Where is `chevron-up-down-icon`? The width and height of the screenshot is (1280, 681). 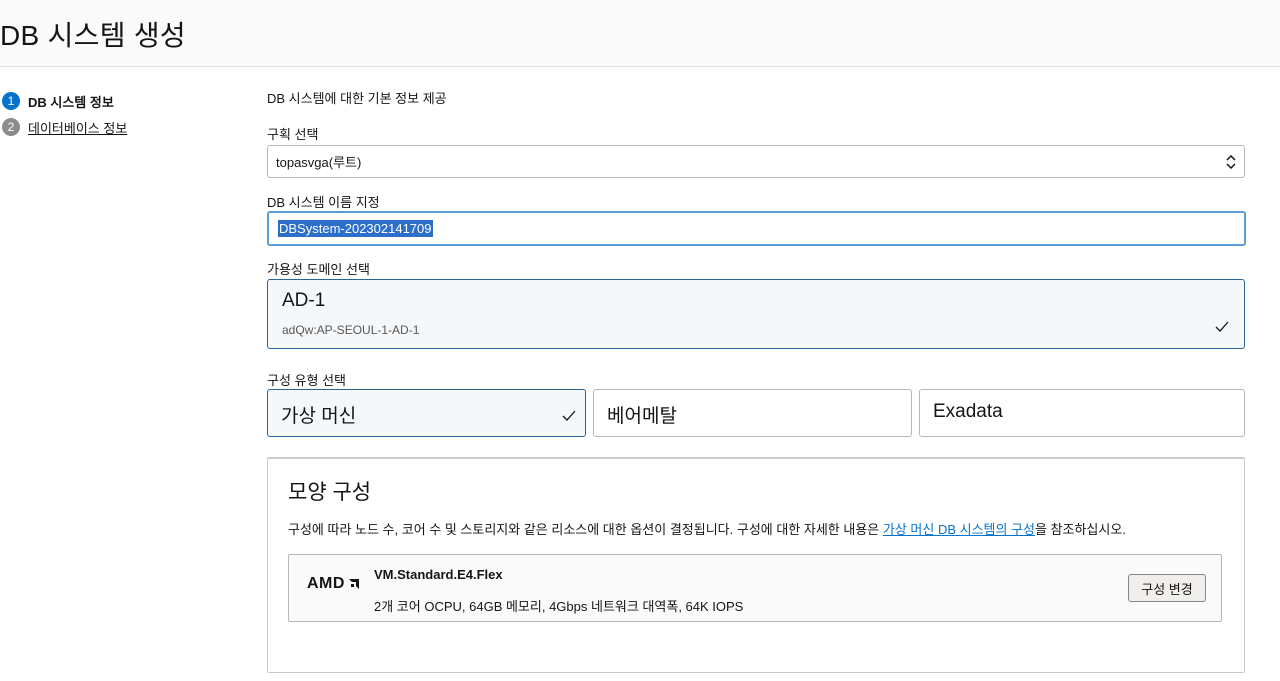 chevron-up-down-icon is located at coordinates (1231, 161).